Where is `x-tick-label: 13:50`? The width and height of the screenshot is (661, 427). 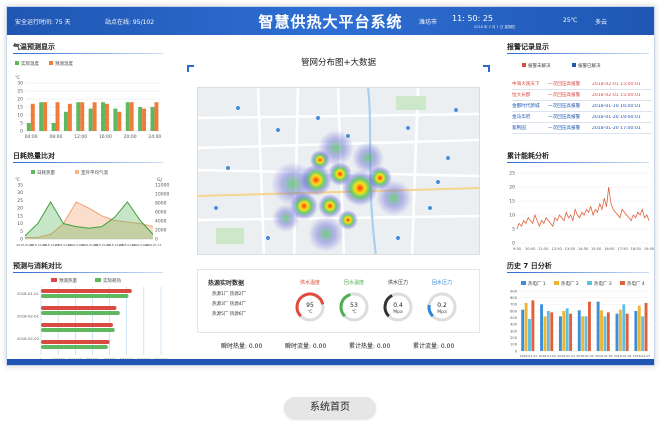
x-tick-label: 13:50 is located at coordinates (570, 249).